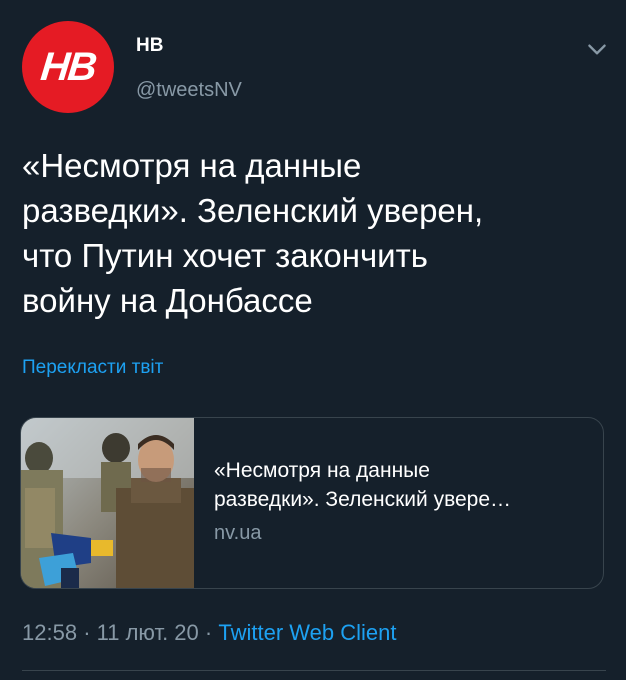  I want to click on translate-tweet-link: Перекласти твіт, so click(92, 368).